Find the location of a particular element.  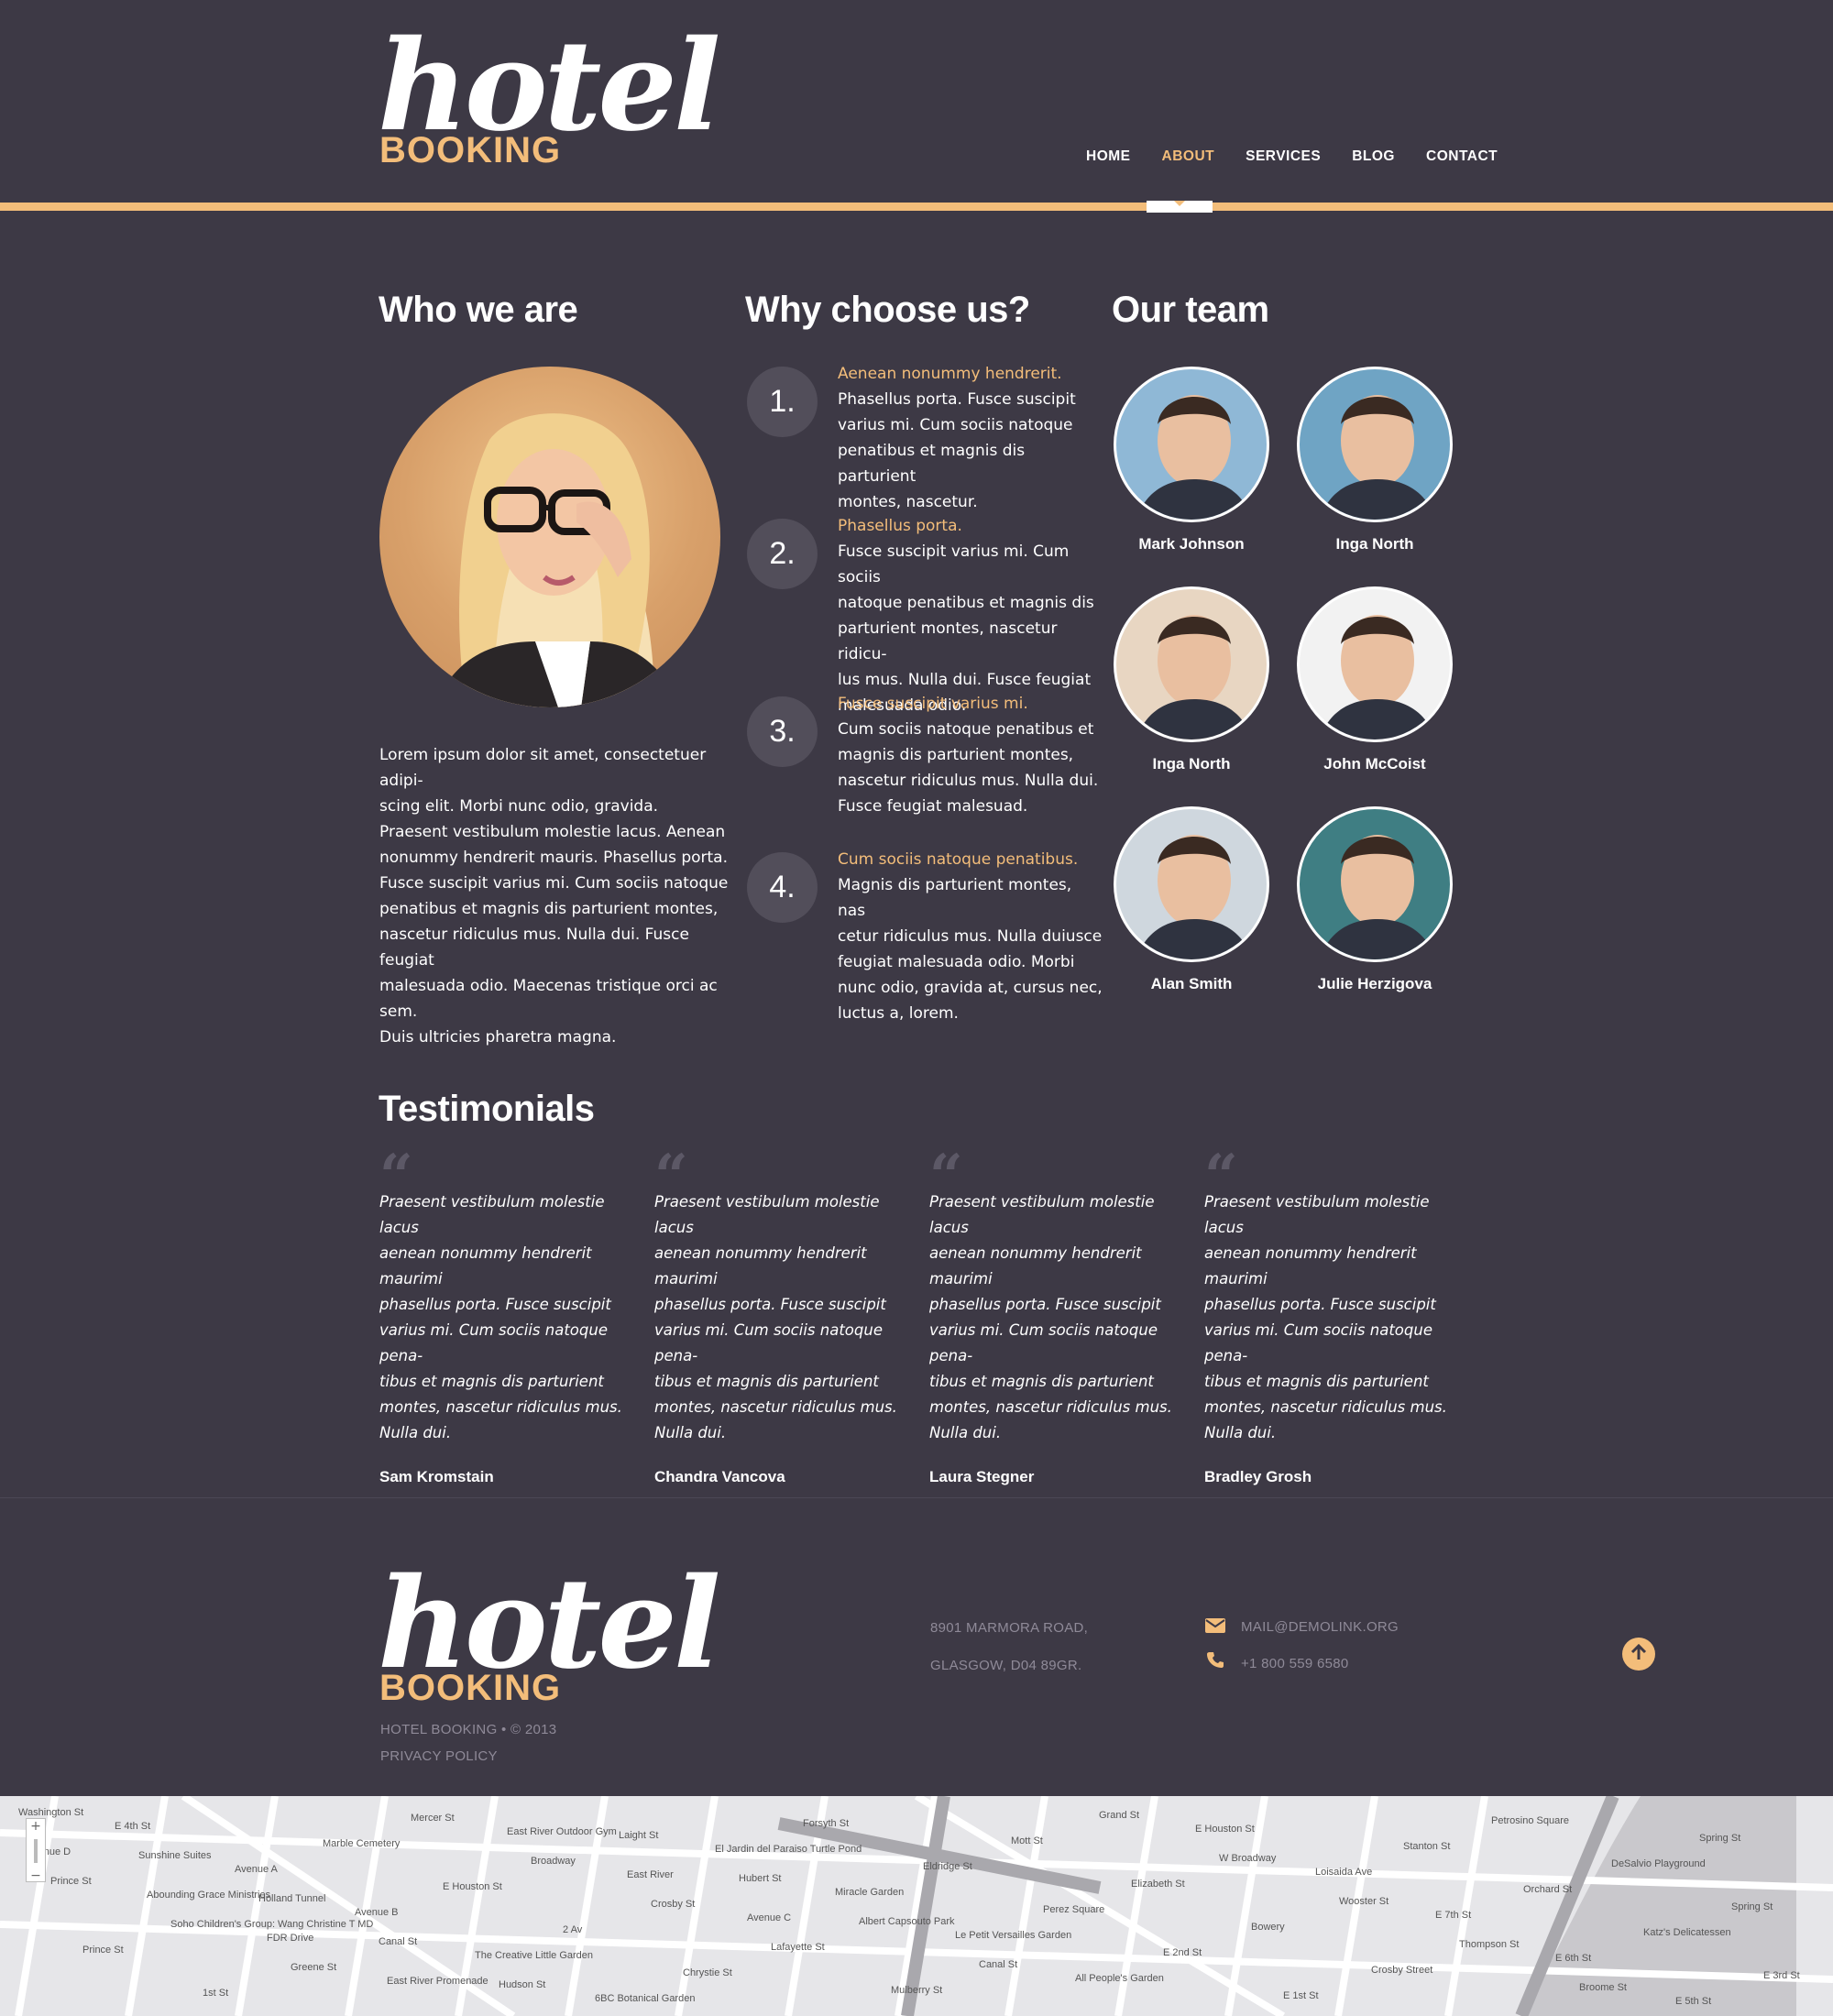

envelope-icon is located at coordinates (1215, 1627).